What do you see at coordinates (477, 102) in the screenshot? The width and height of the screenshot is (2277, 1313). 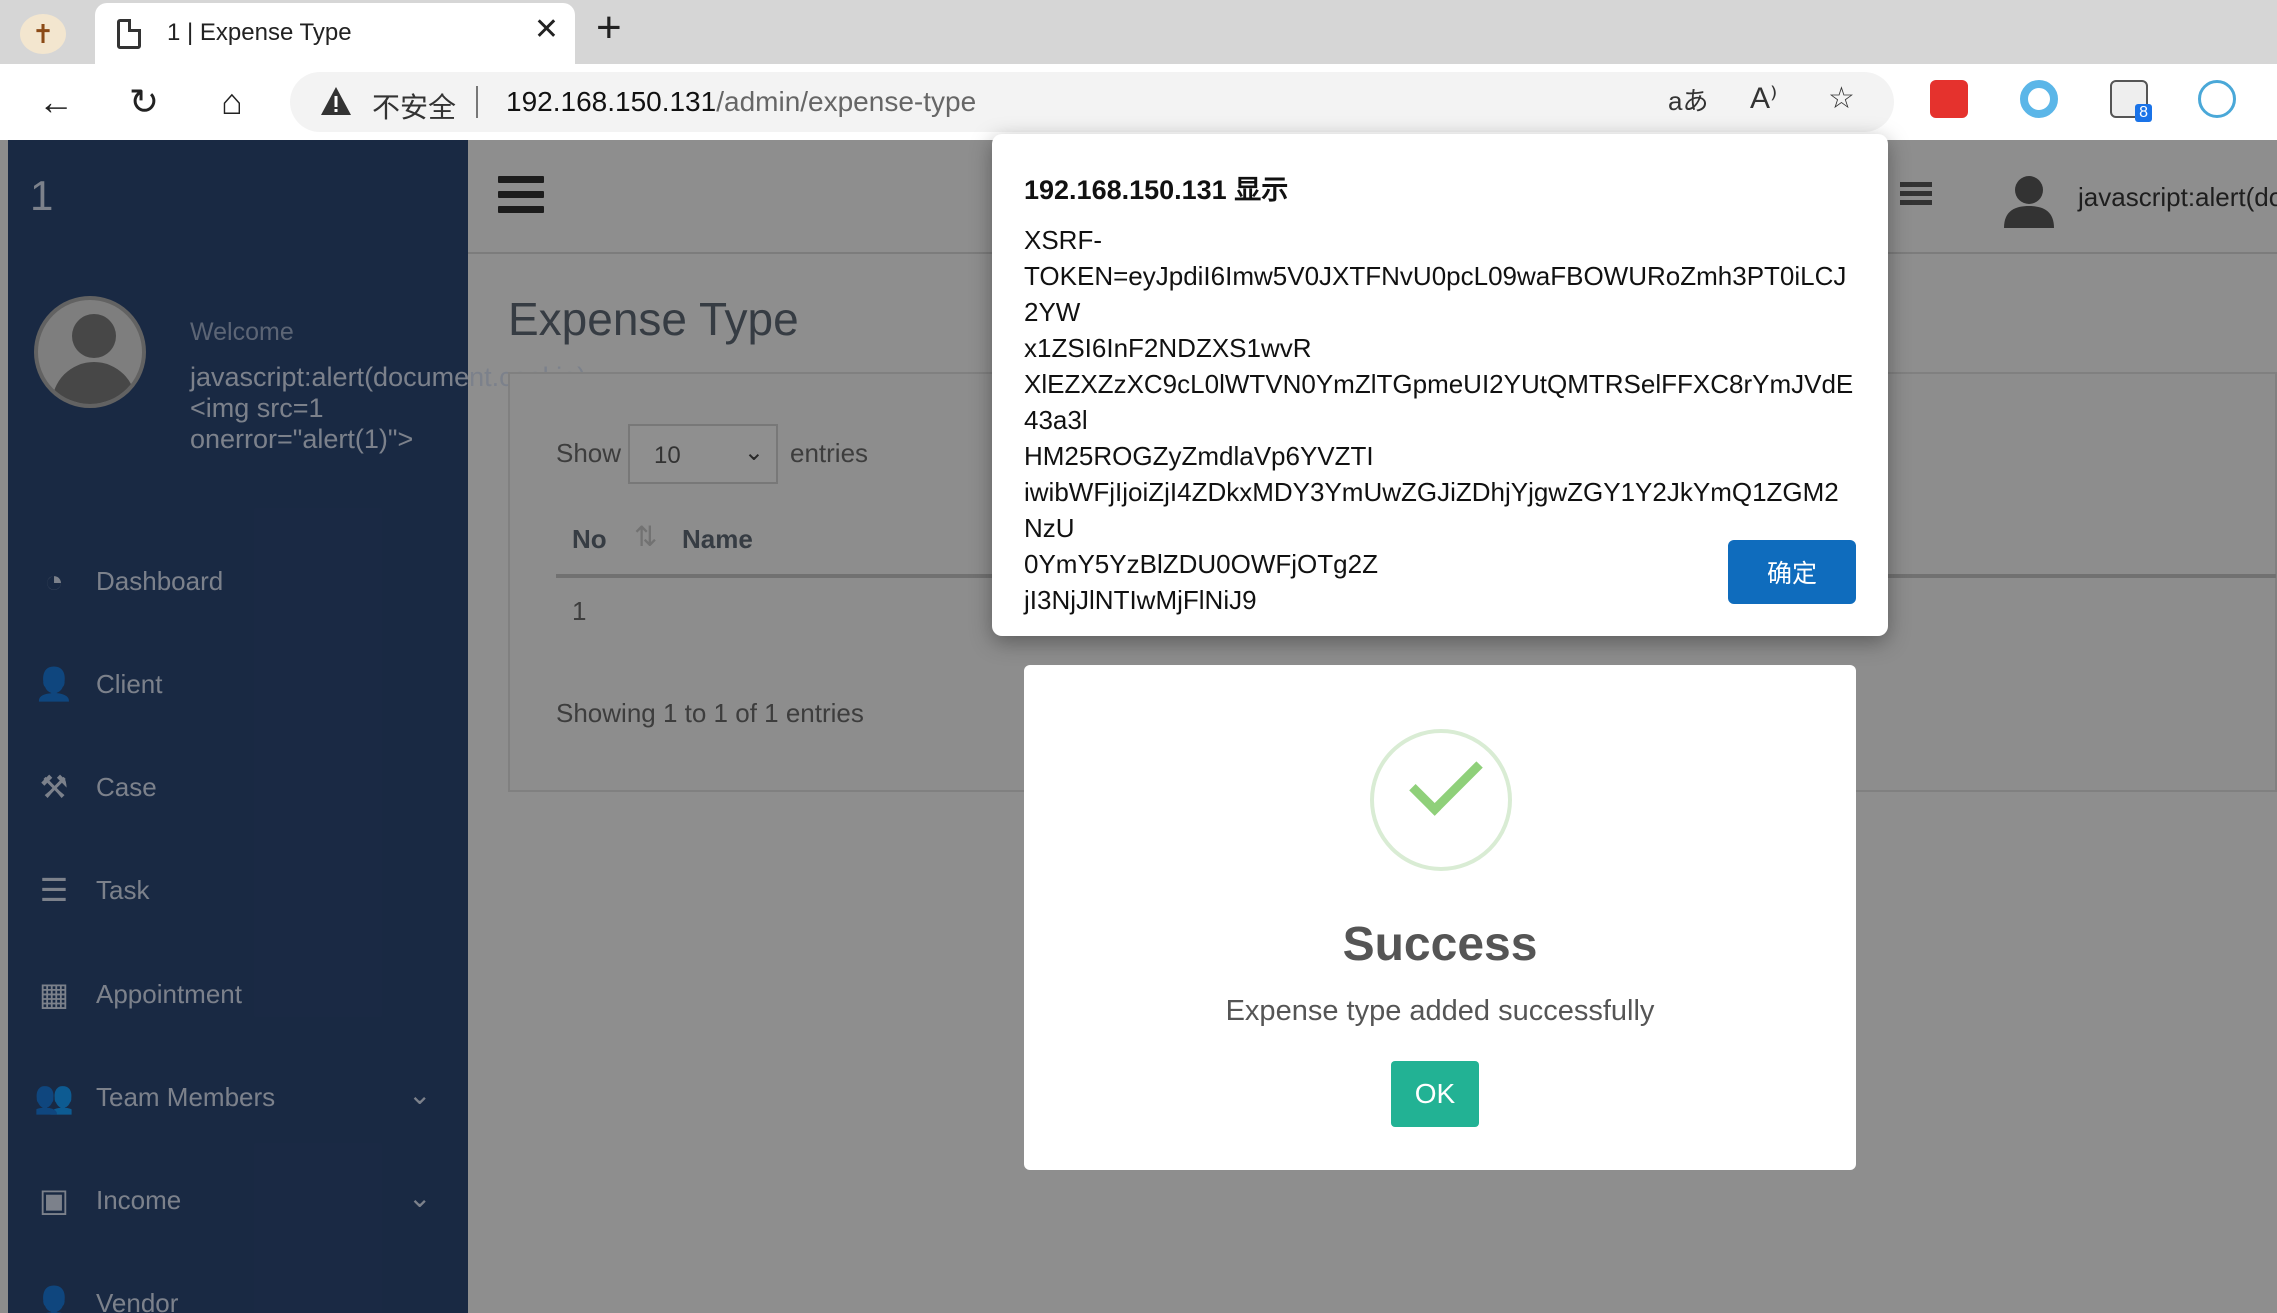 I see `address-separator` at bounding box center [477, 102].